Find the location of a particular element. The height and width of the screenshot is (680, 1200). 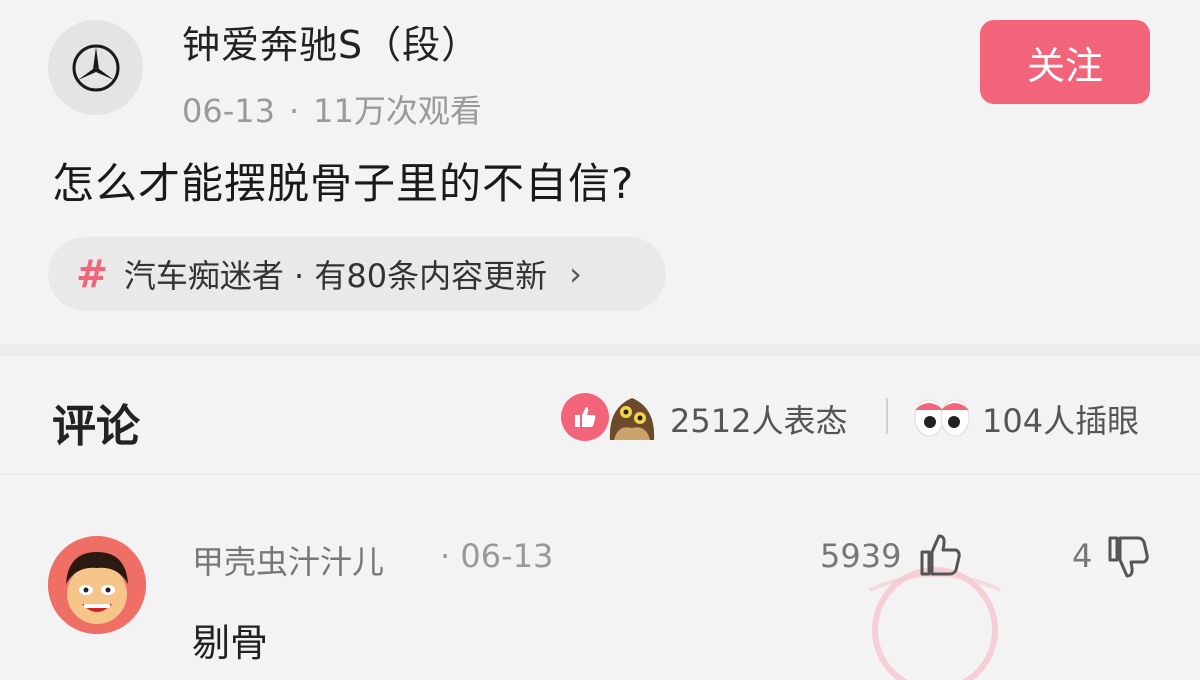

thumbs-up-icon is located at coordinates (940, 554).